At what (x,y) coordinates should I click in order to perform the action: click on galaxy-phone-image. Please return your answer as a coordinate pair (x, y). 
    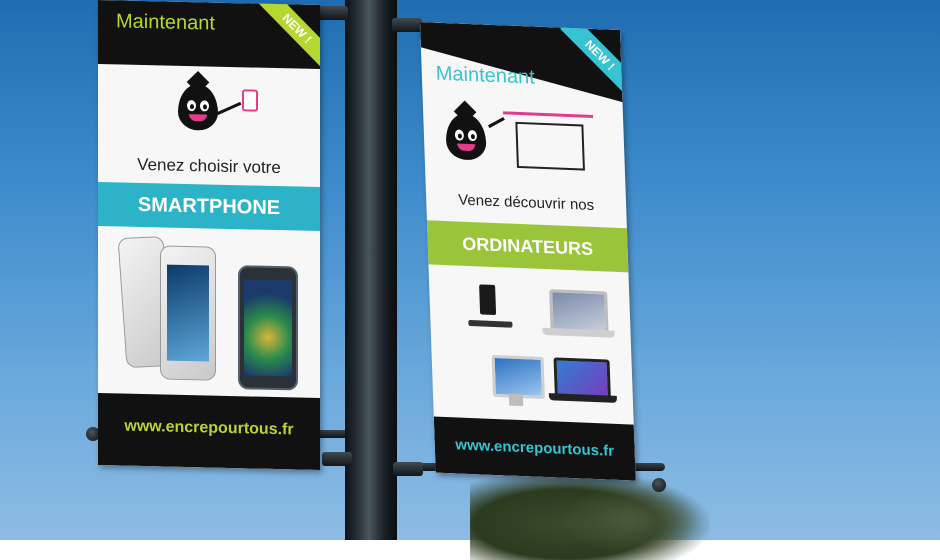
    Looking at the image, I should click on (268, 328).